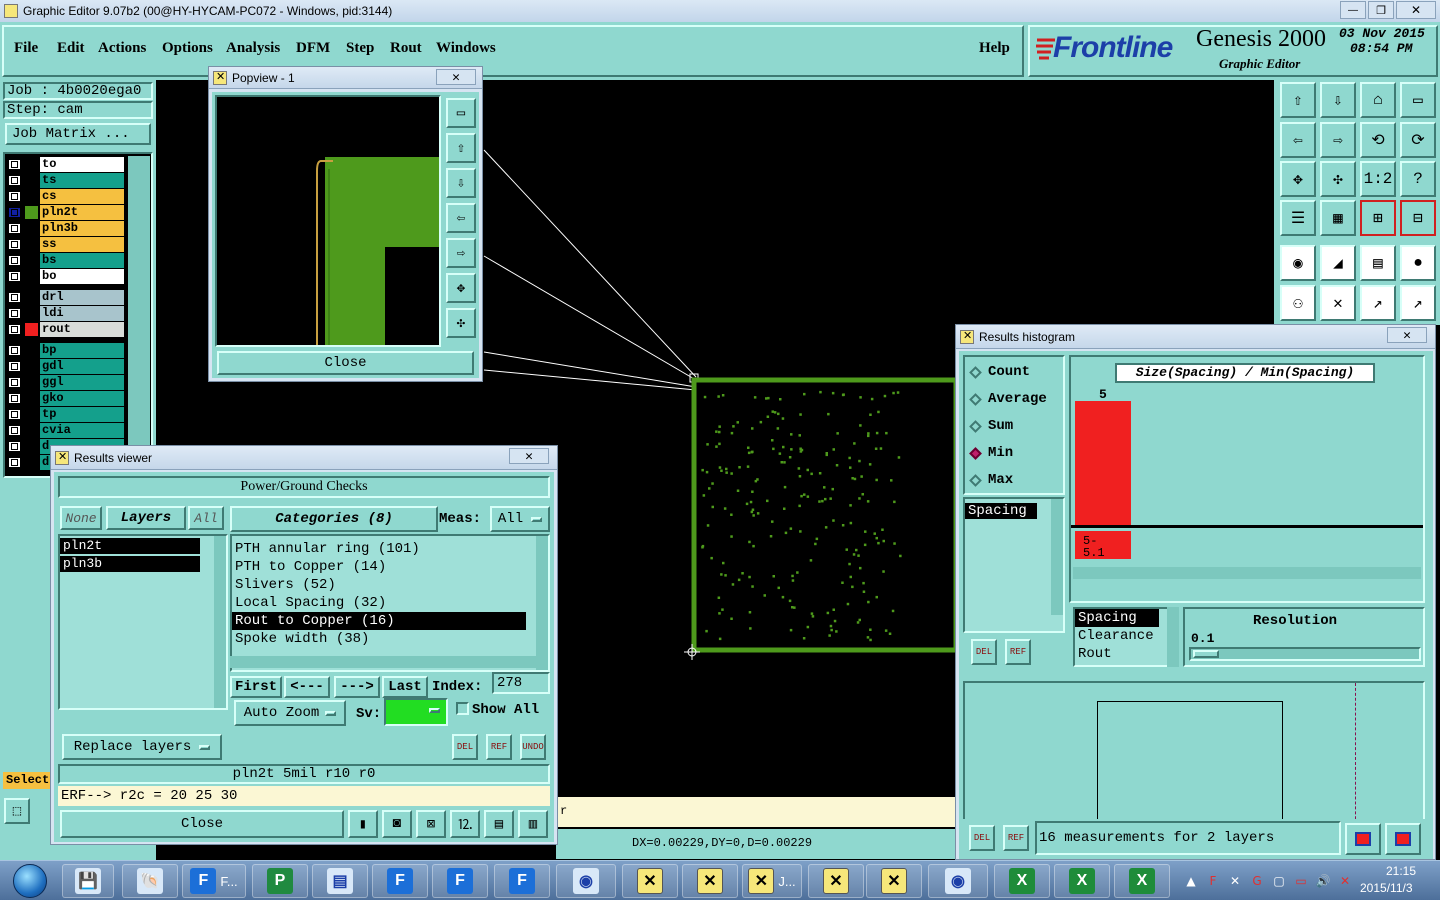 This screenshot has height=900, width=1440. Describe the element at coordinates (1338, 179) in the screenshot. I see `zoom-center-icon: ✣` at that location.